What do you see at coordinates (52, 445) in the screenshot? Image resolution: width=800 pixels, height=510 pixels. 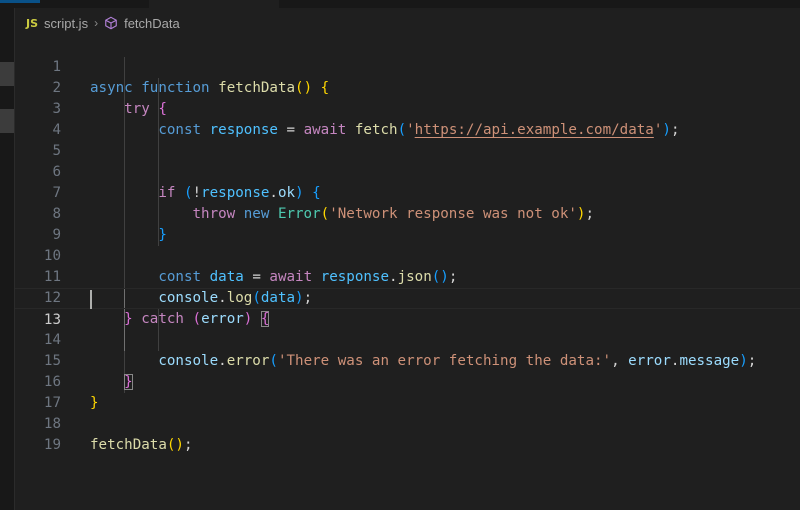 I see `line-number: 19` at bounding box center [52, 445].